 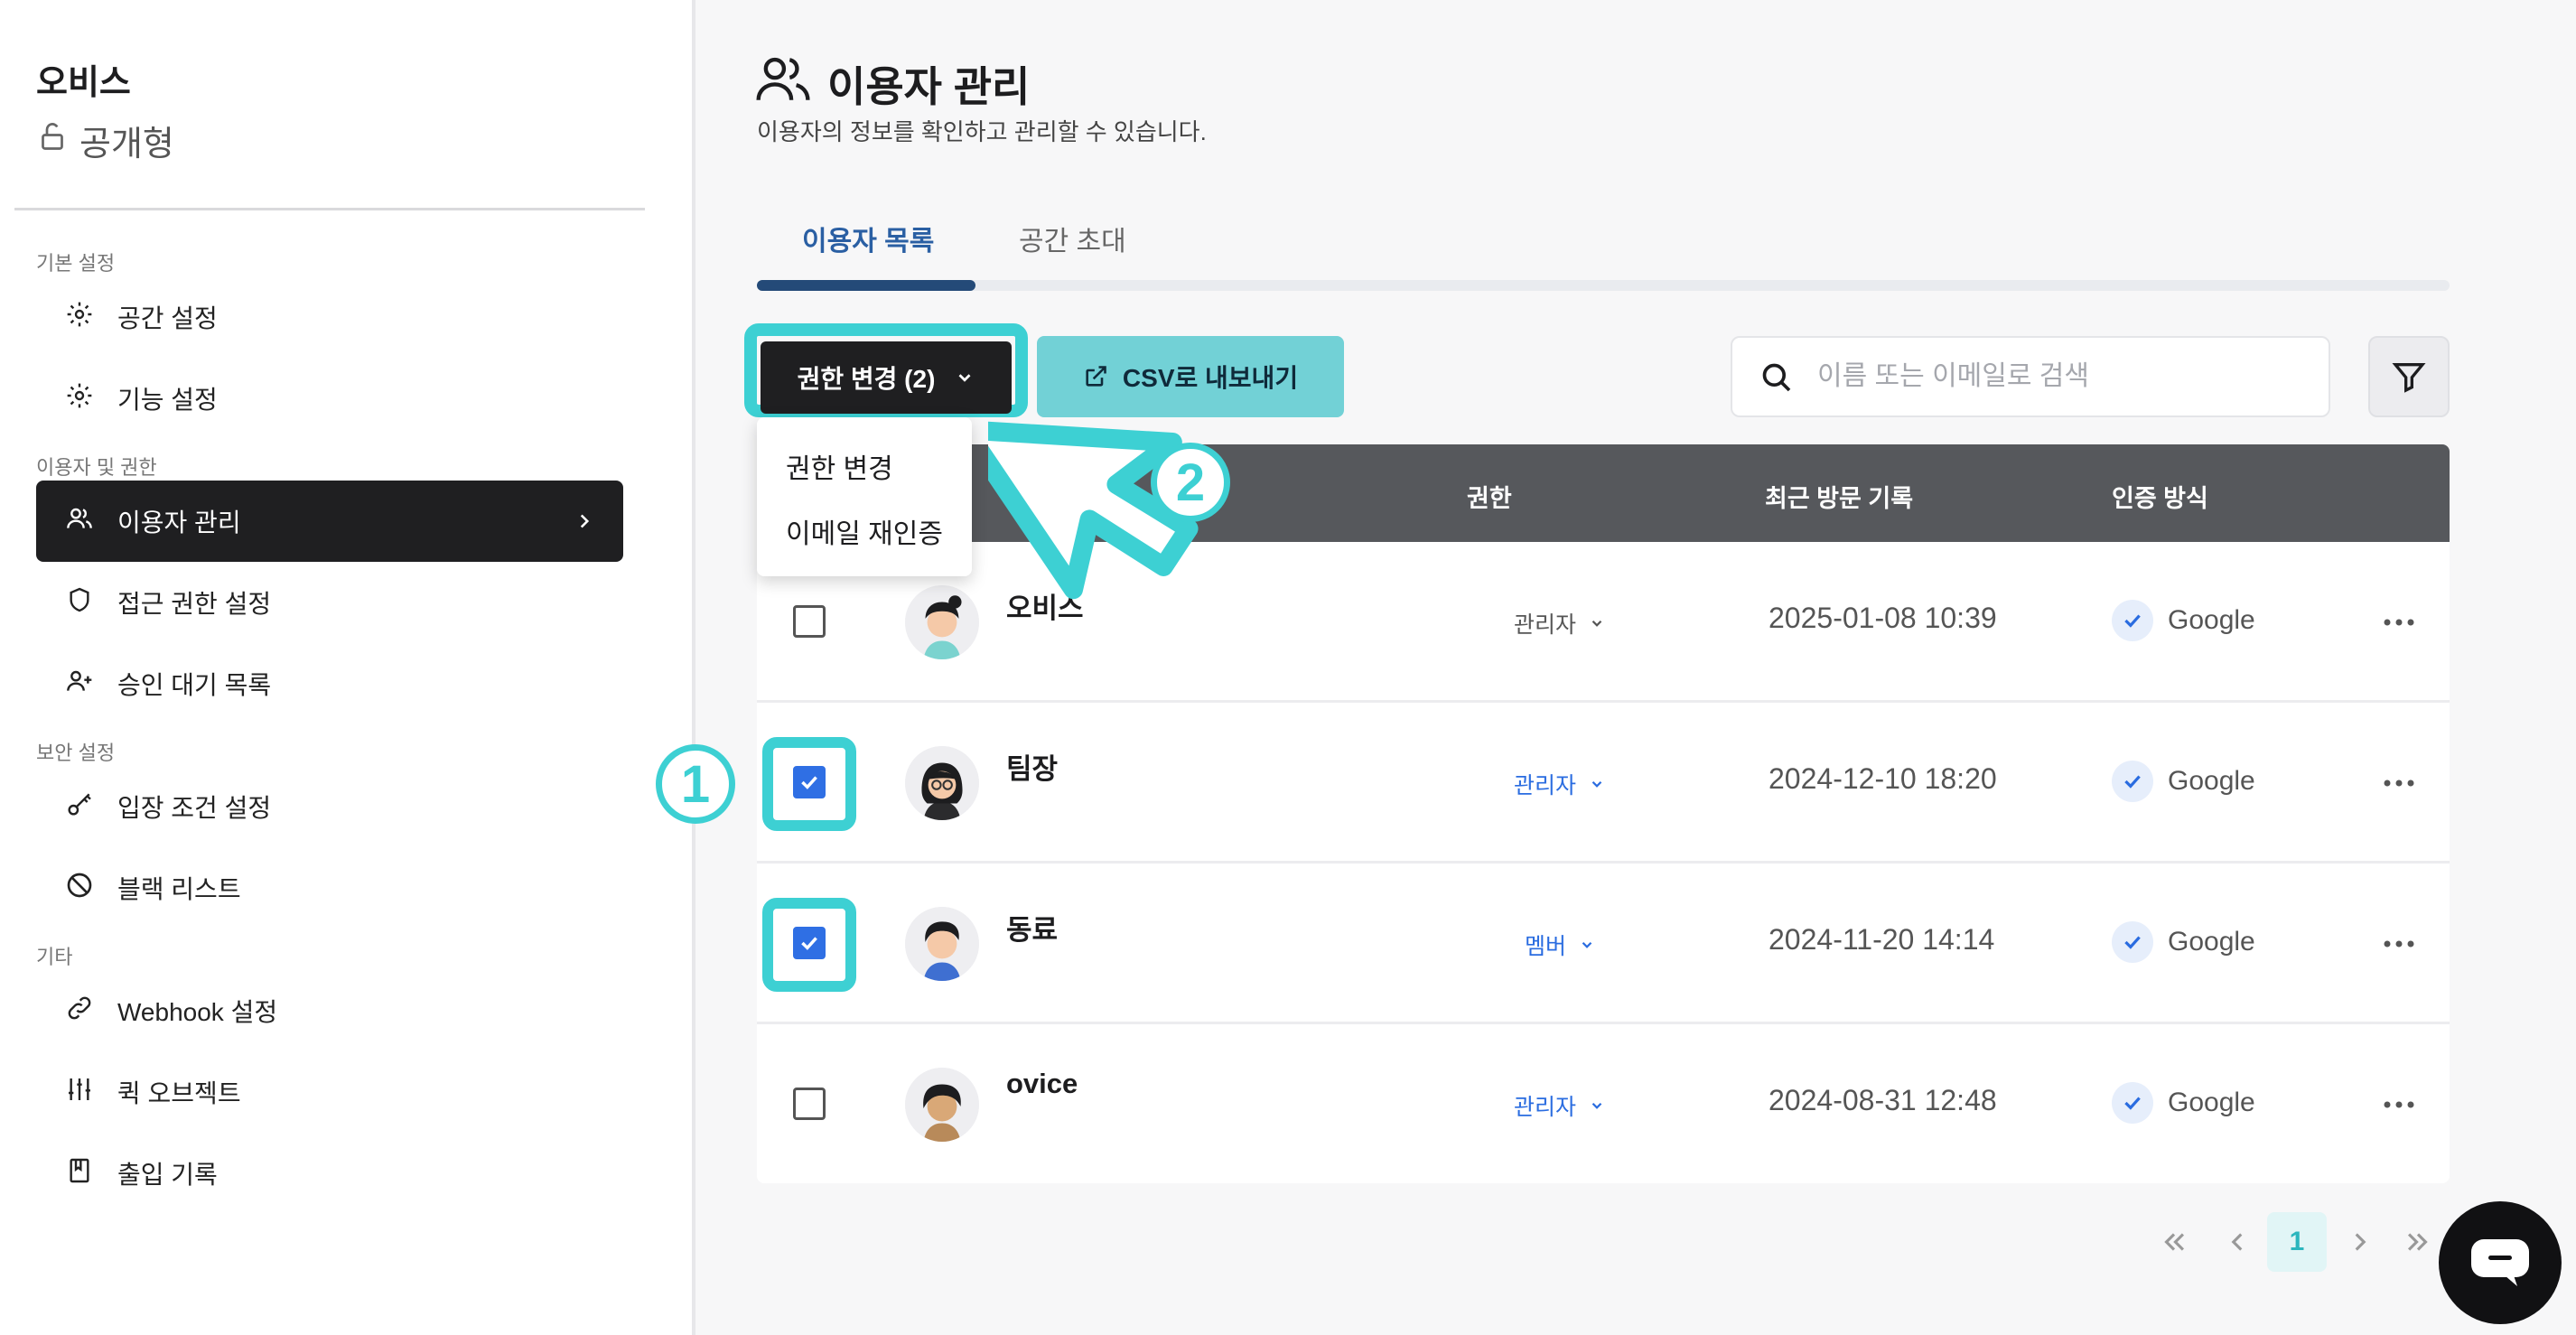 What do you see at coordinates (2174, 1242) in the screenshot?
I see `first-page-button` at bounding box center [2174, 1242].